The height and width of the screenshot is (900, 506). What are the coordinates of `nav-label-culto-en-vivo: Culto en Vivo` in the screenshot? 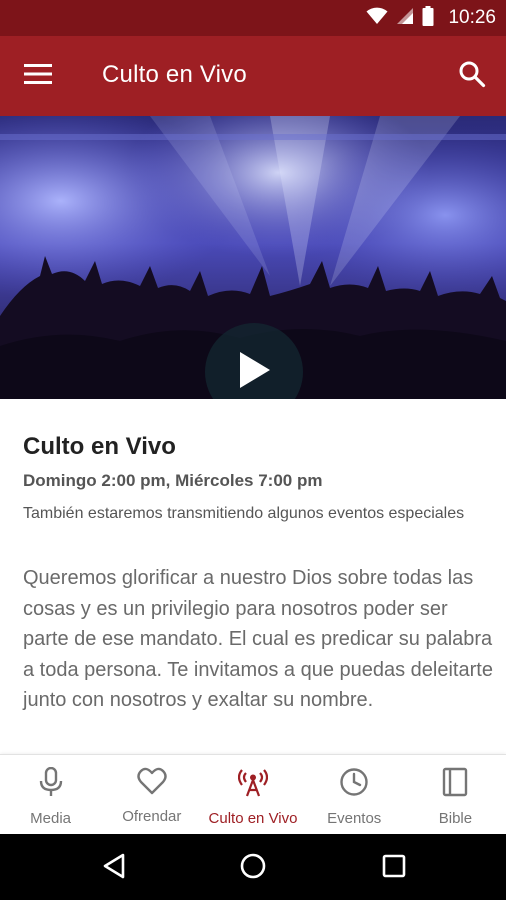 It's located at (253, 818).